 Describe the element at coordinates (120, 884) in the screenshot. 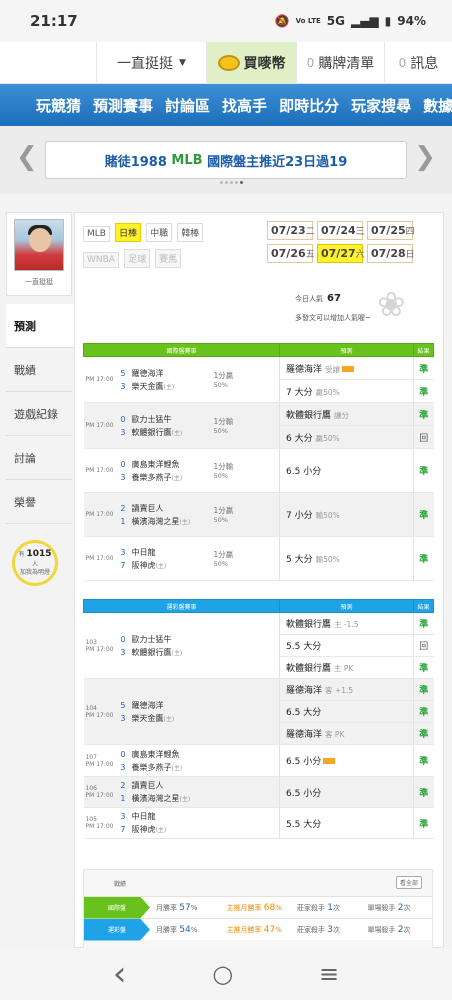

I see `record-title: 戰績` at that location.